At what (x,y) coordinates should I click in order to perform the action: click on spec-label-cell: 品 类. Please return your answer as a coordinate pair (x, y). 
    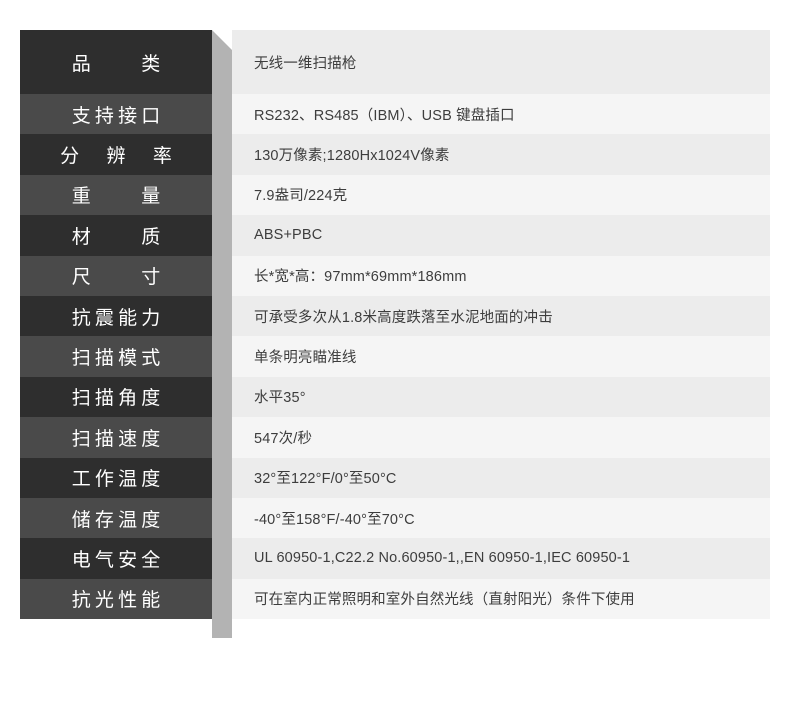
    Looking at the image, I should click on (116, 62).